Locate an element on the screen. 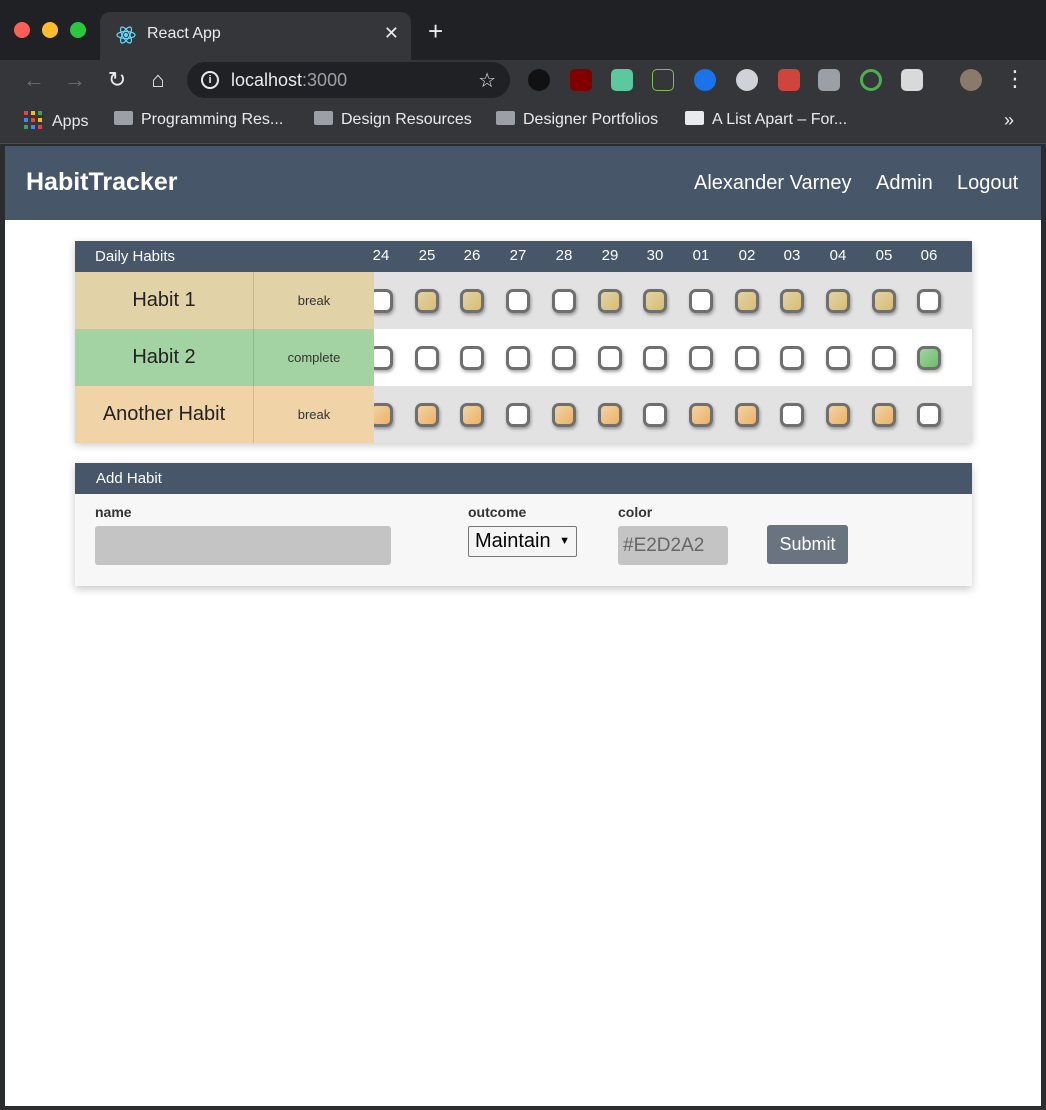 This screenshot has height=1110, width=1046. extension-target-icon is located at coordinates (871, 80).